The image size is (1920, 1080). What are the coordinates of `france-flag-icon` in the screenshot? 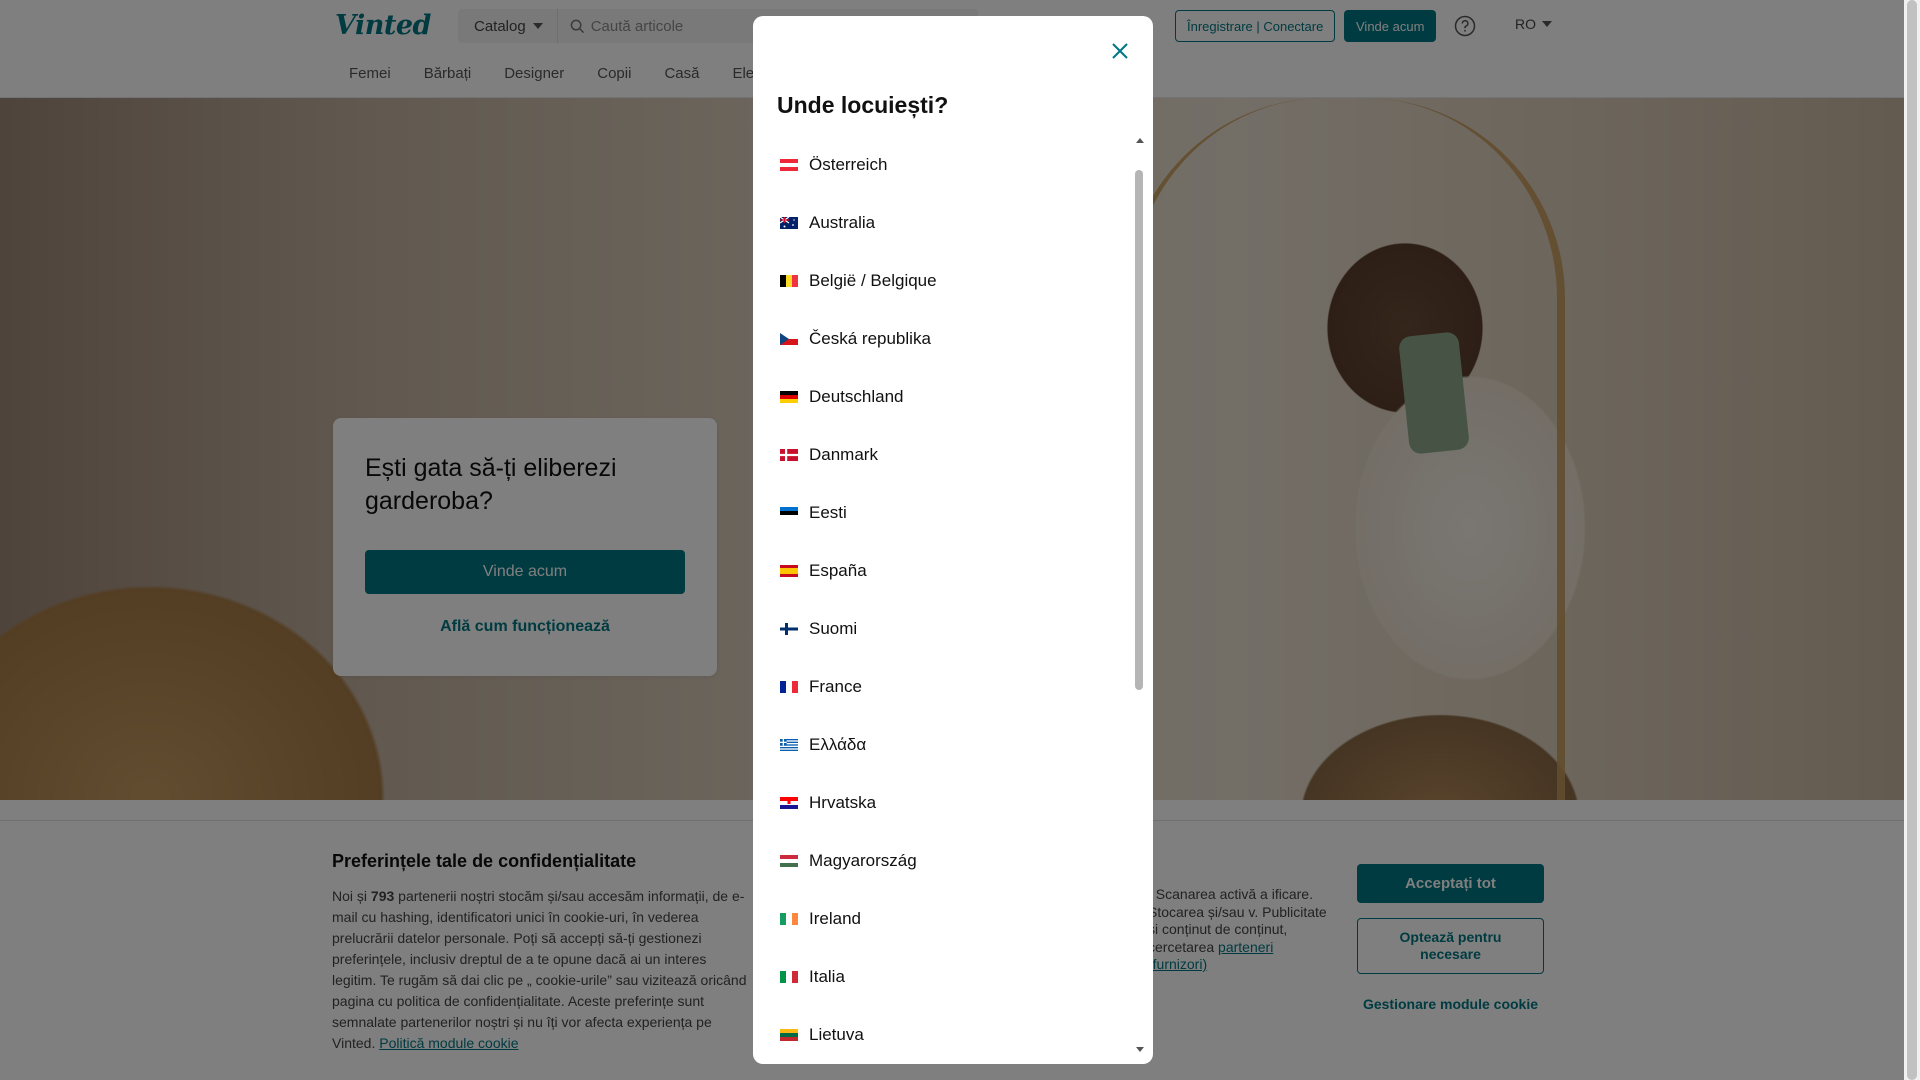 It's located at (789, 687).